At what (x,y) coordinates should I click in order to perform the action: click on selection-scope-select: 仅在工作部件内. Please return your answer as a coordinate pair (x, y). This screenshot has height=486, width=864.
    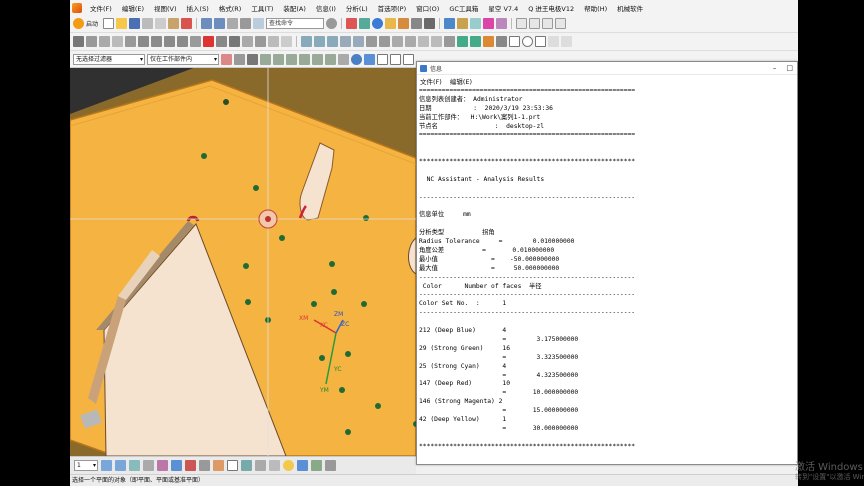
    Looking at the image, I should click on (183, 59).